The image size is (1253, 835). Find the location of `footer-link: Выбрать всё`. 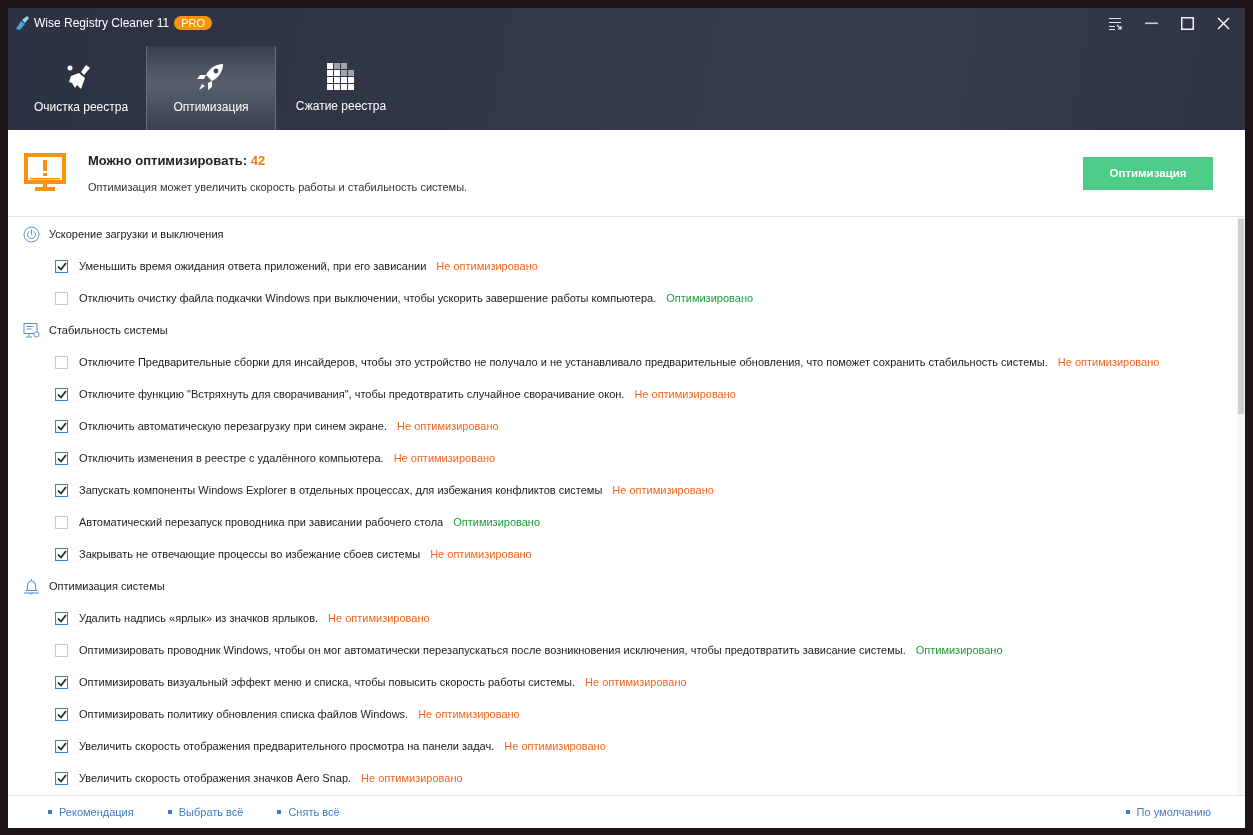

footer-link: Выбрать всё is located at coordinates (205, 812).